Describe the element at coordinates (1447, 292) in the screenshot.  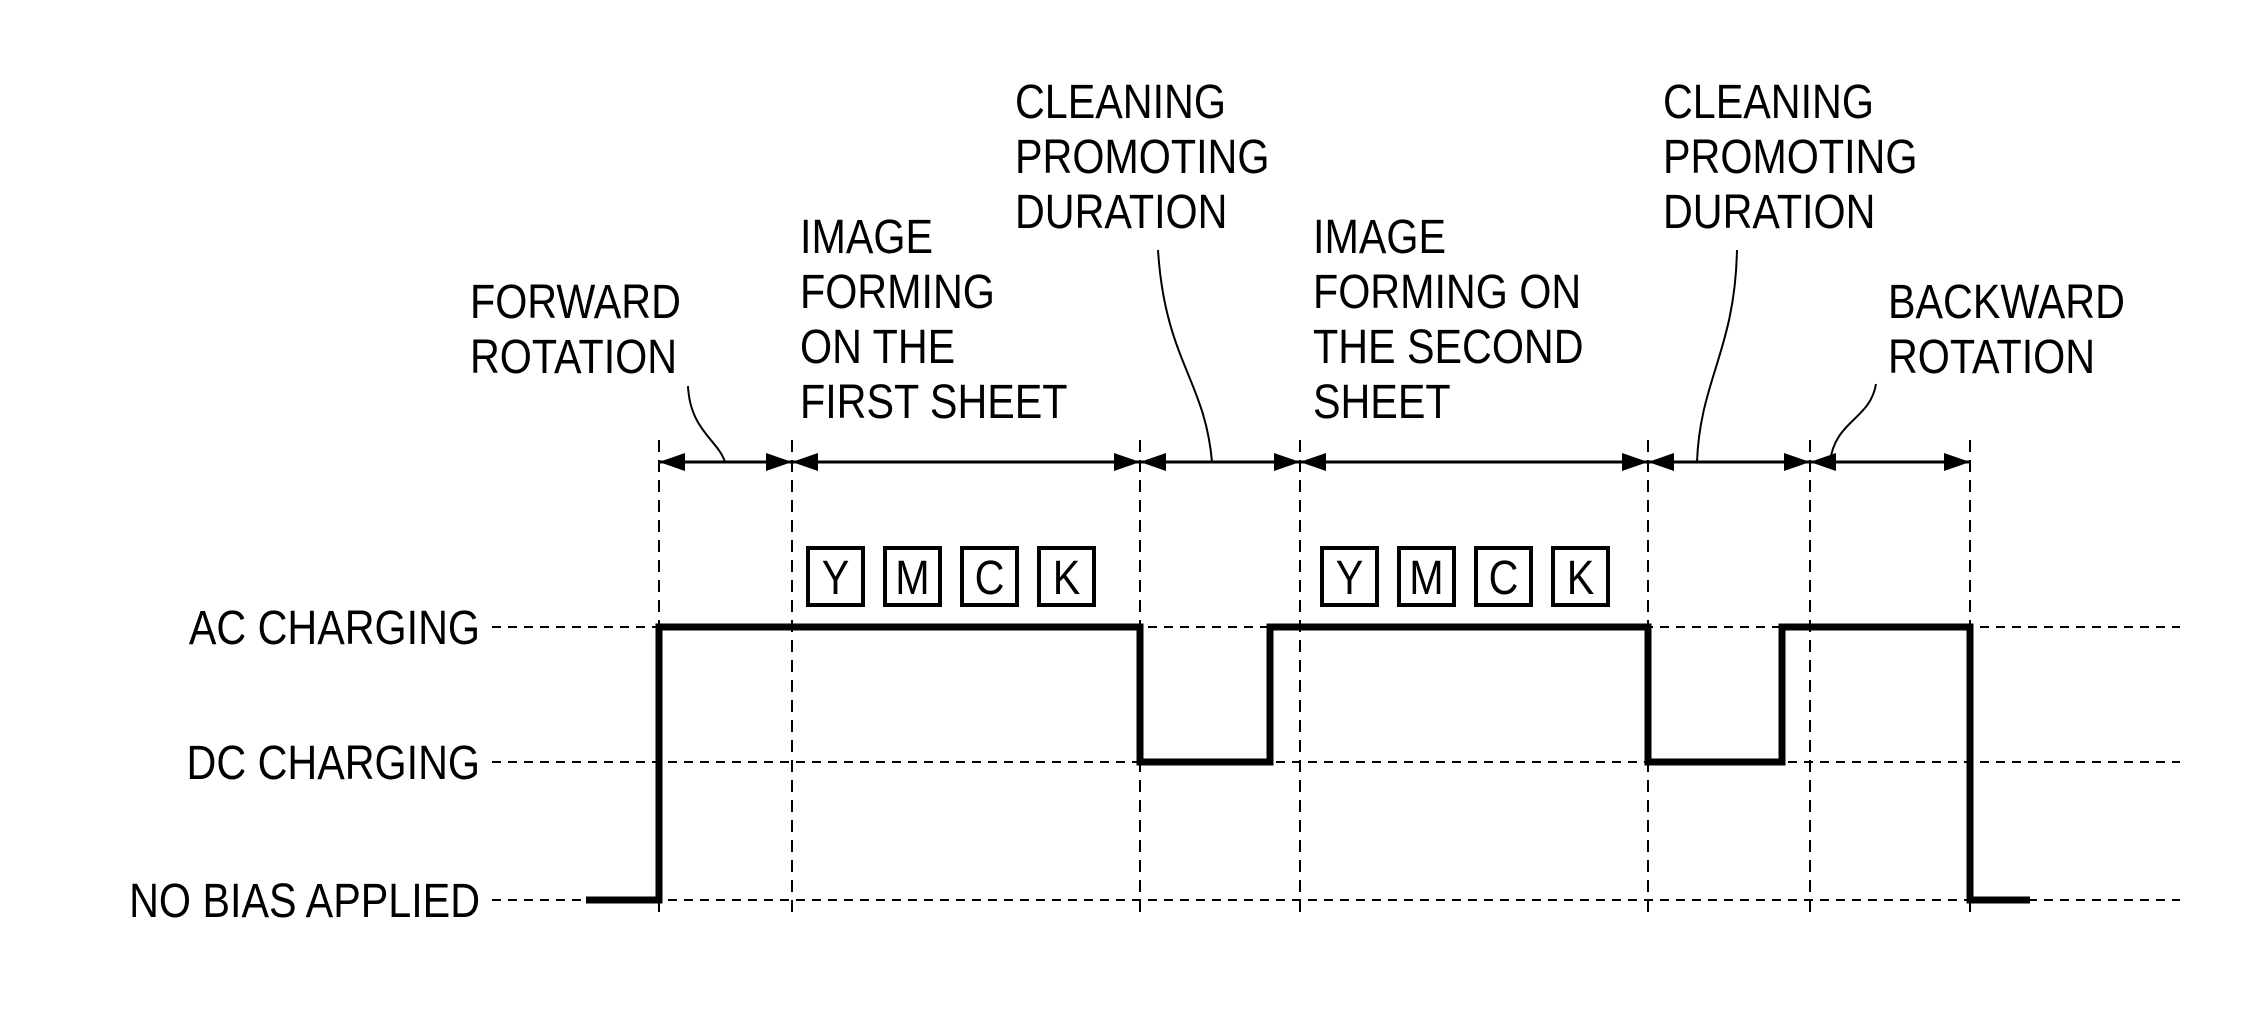
I see `period-label-line: FORMING ON` at that location.